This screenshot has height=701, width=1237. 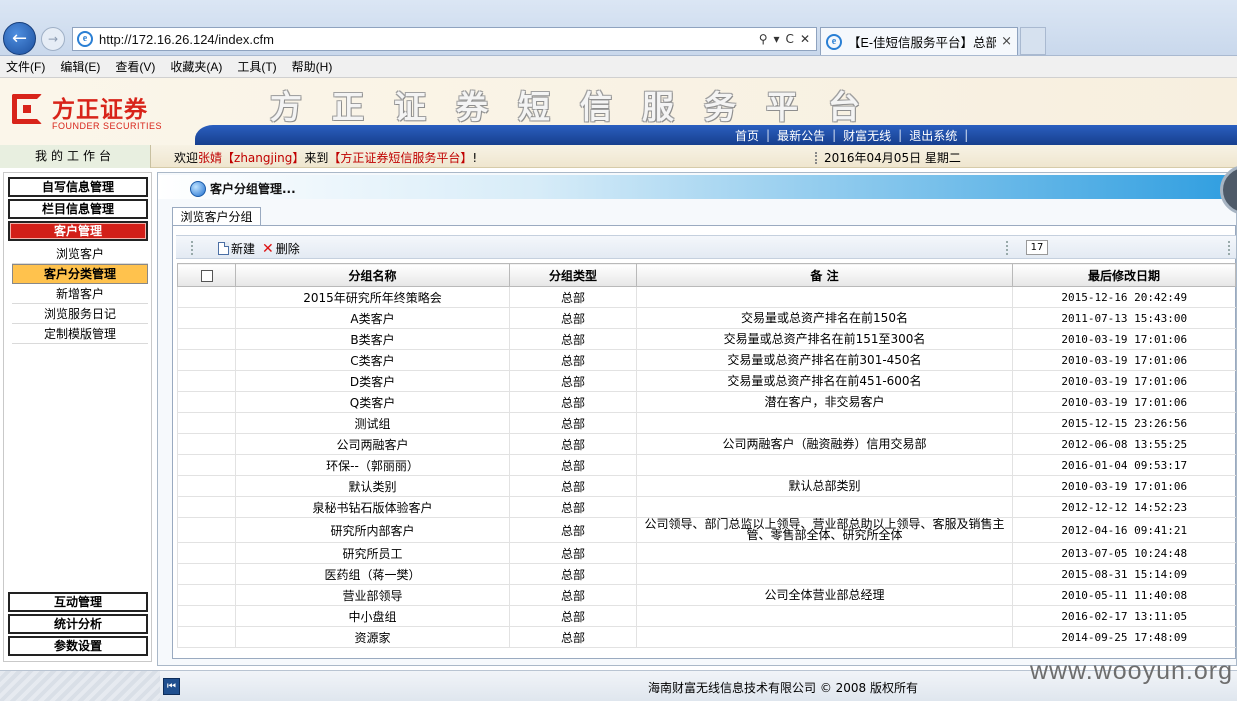 I want to click on new-button: 新建, so click(x=236, y=248).